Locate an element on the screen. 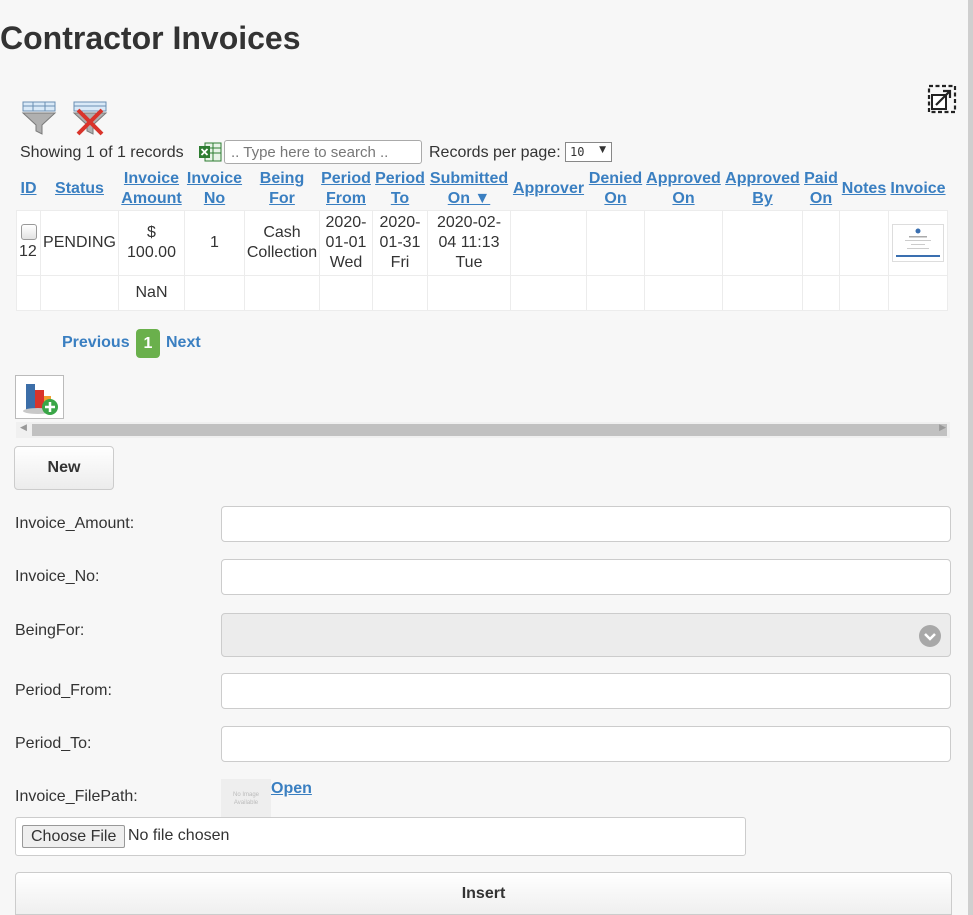  column-header-link: Paid On is located at coordinates (821, 188).